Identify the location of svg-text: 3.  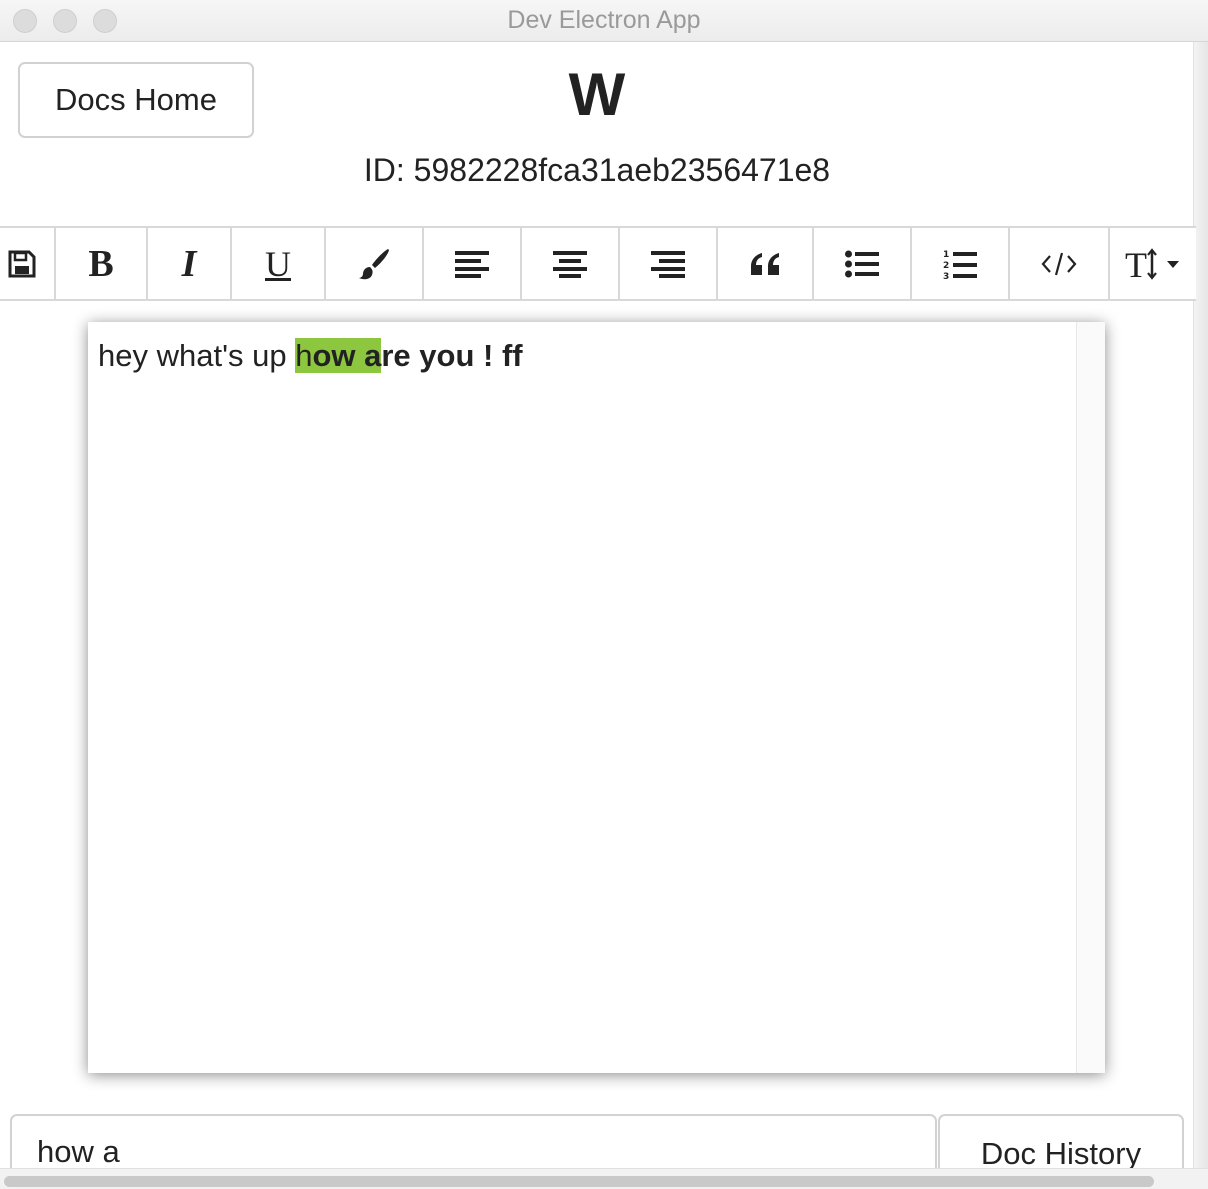
(946, 276).